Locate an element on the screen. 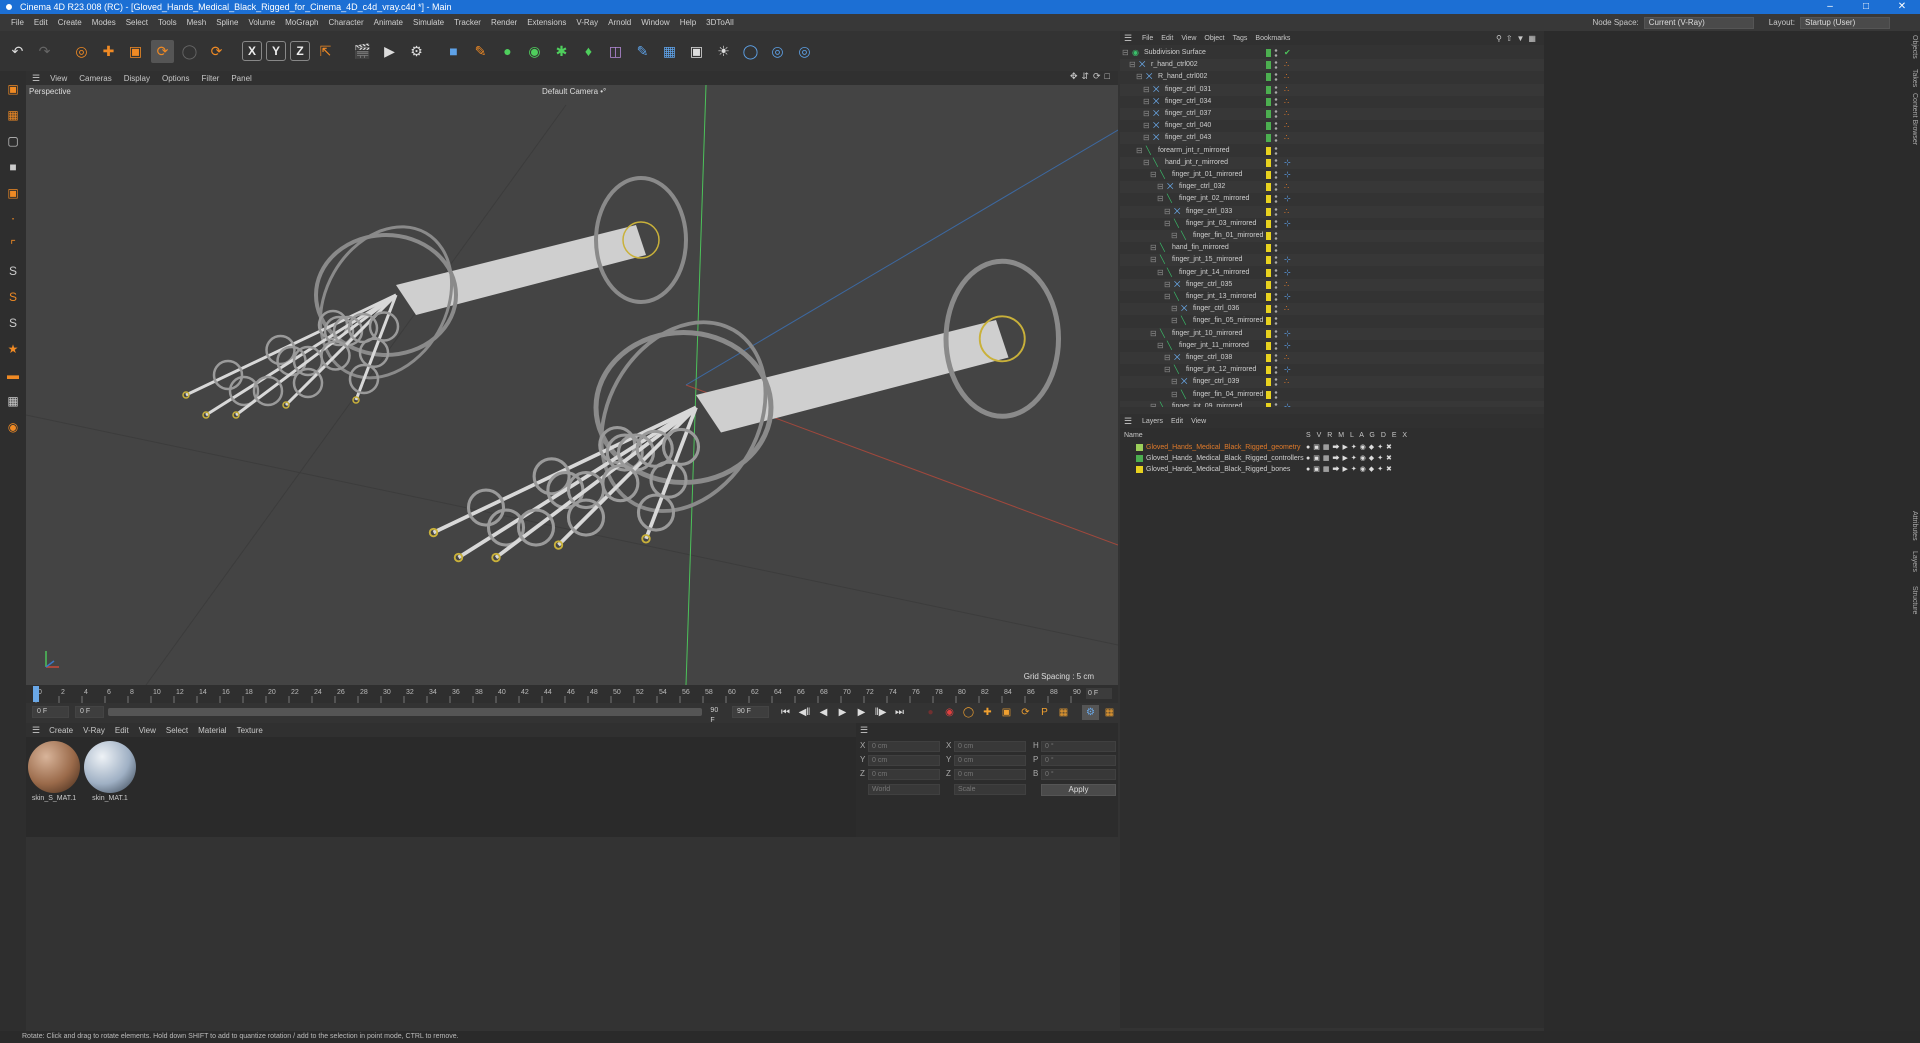 The image size is (1920, 1043). object-row: ⊟ ╲ finger_jnt_01_mirrored ⊹ is located at coordinates (1332, 175).